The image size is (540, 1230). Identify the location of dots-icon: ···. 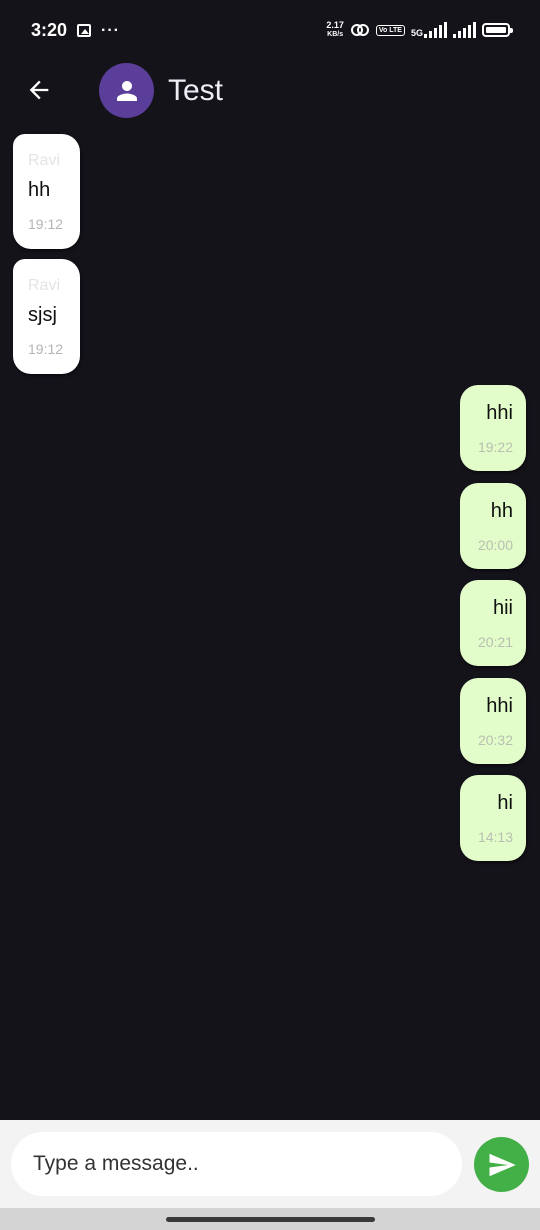
(110, 30).